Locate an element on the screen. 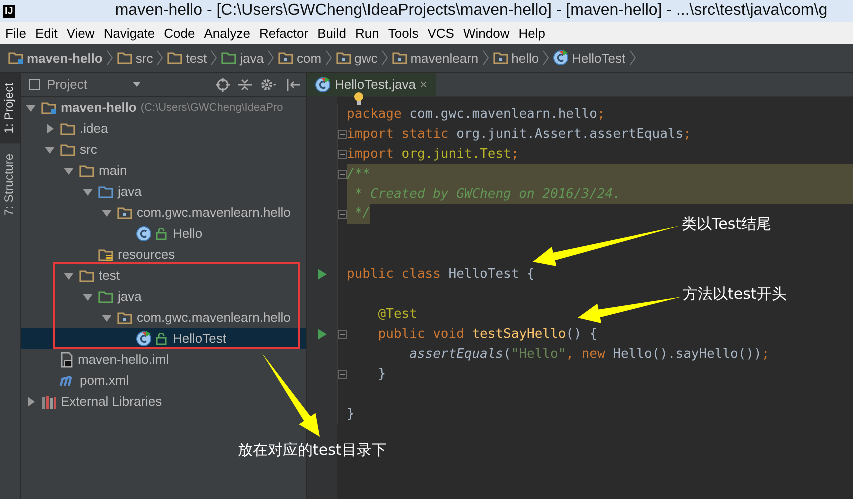 The height and width of the screenshot is (499, 853). tree-label: maven-hello.iml is located at coordinates (124, 359).